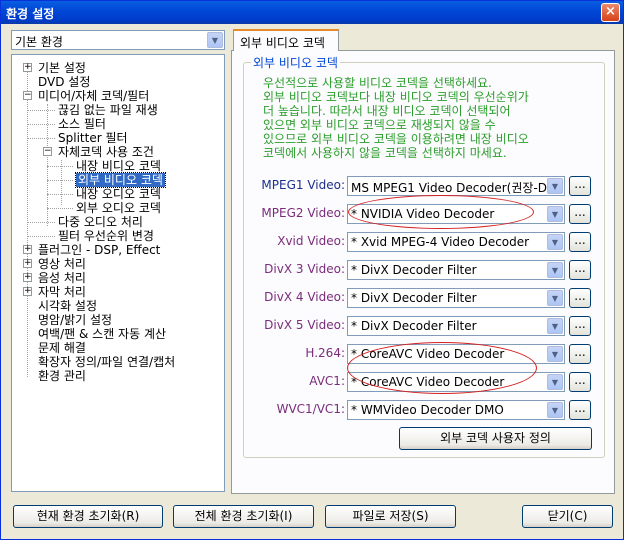 The image size is (624, 540). Describe the element at coordinates (62, 278) in the screenshot. I see `tree-item: 음성 처리` at that location.